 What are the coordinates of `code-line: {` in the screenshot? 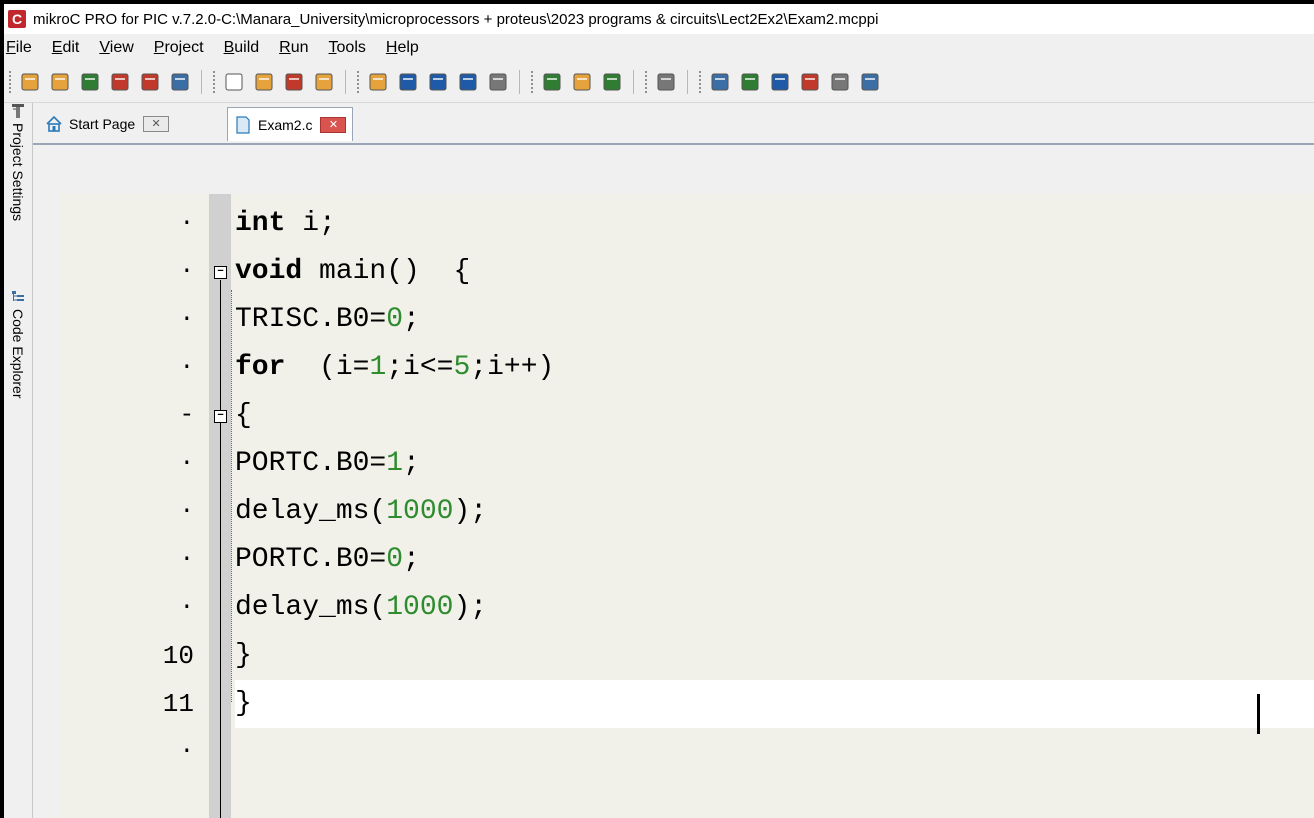 It's located at (774, 416).